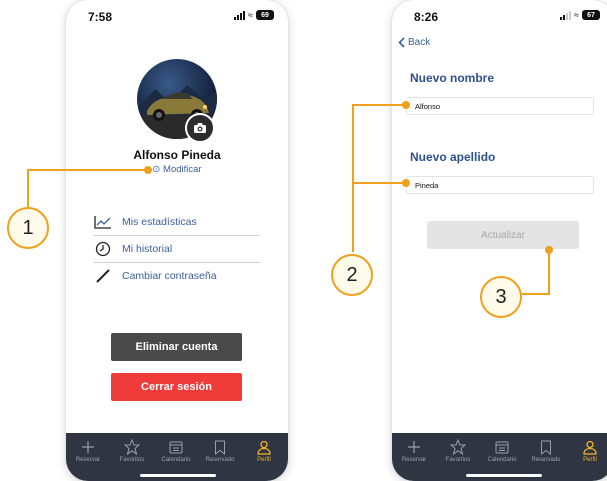  Describe the element at coordinates (452, 78) in the screenshot. I see `first-name-label: Nuevo nombre` at that location.